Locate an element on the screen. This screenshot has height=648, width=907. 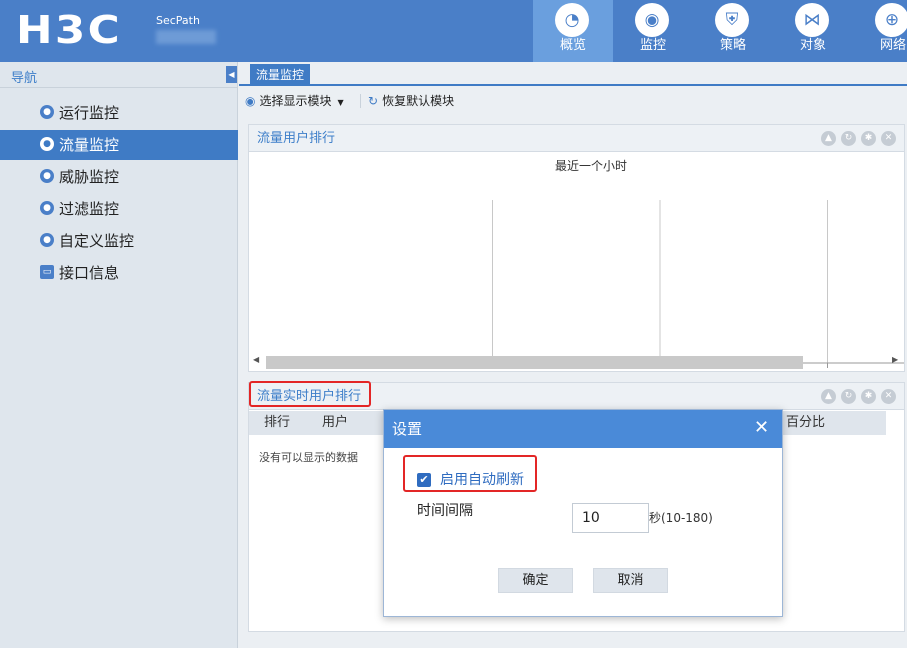
chart-title: 最近一个小时 is located at coordinates (591, 166).